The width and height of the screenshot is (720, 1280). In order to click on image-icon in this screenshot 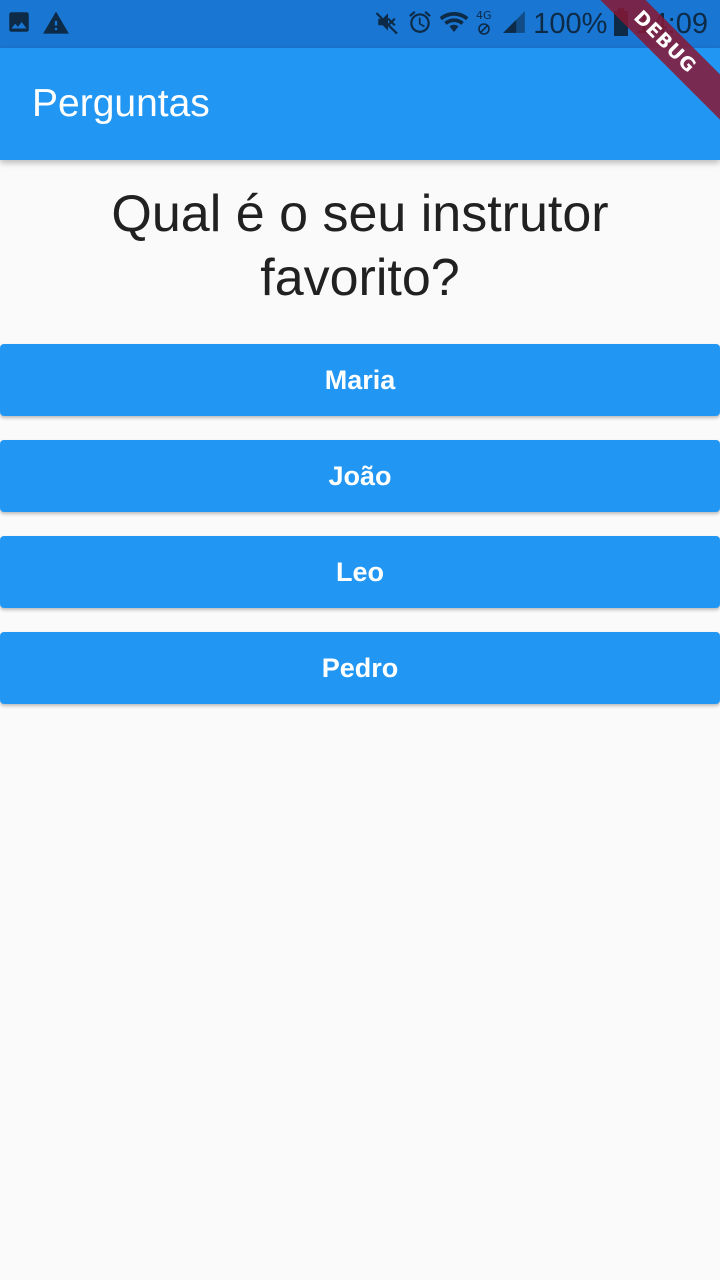, I will do `click(19, 24)`.